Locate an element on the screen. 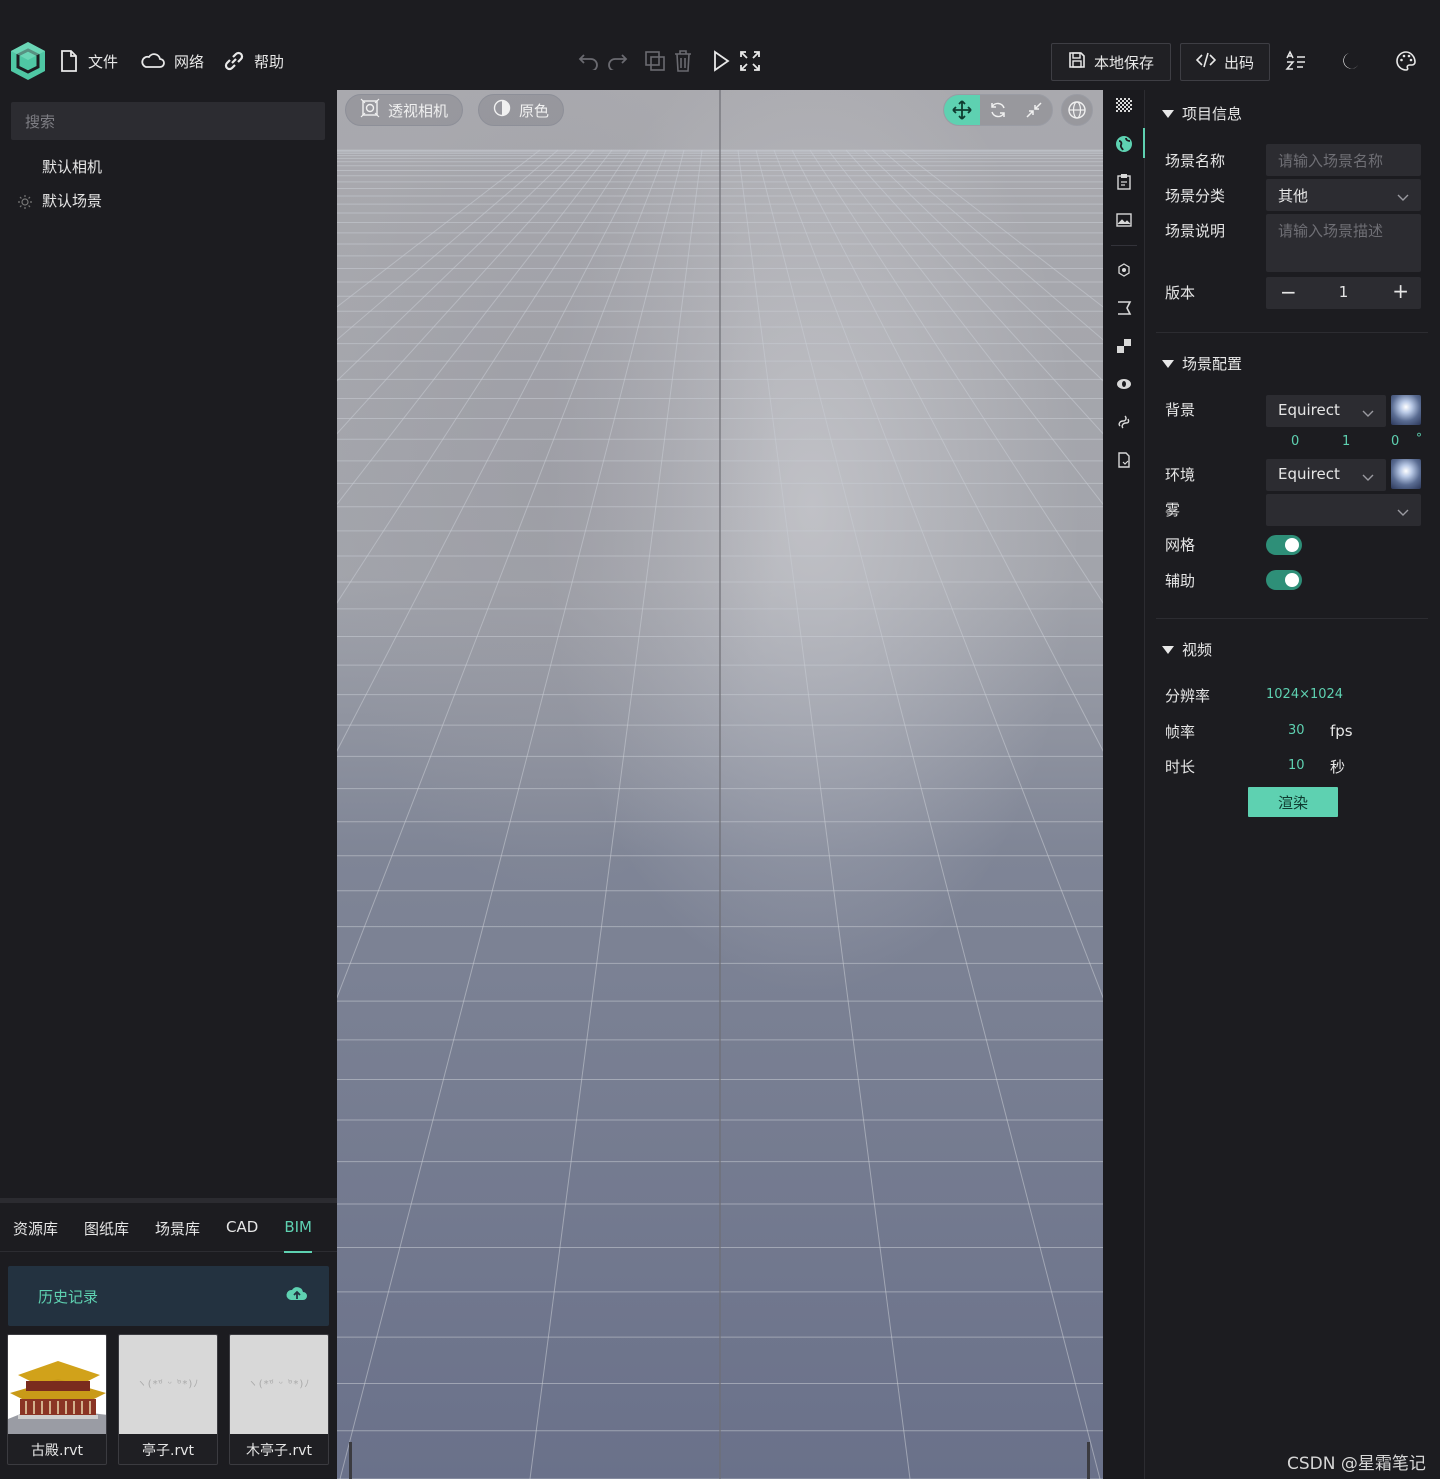  scene-globe-icon is located at coordinates (1124, 144).